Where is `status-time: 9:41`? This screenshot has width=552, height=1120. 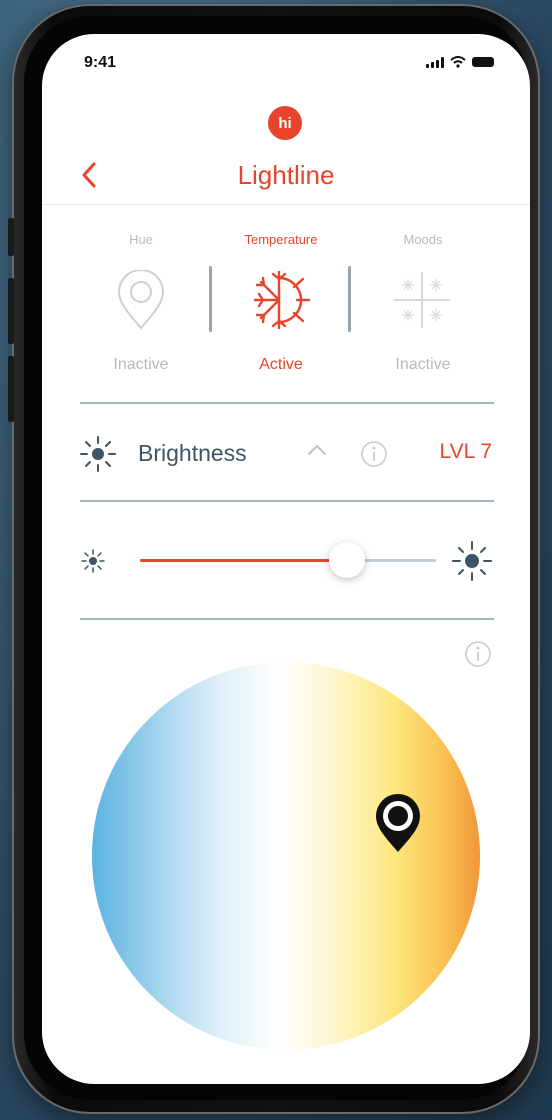
status-time: 9:41 is located at coordinates (100, 62).